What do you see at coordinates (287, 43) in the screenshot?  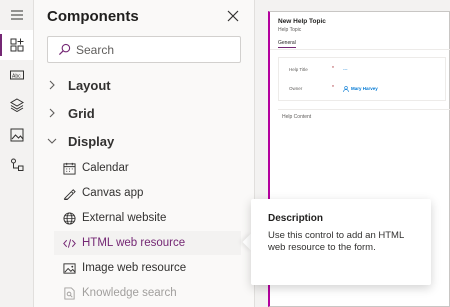 I see `tab-general: General` at bounding box center [287, 43].